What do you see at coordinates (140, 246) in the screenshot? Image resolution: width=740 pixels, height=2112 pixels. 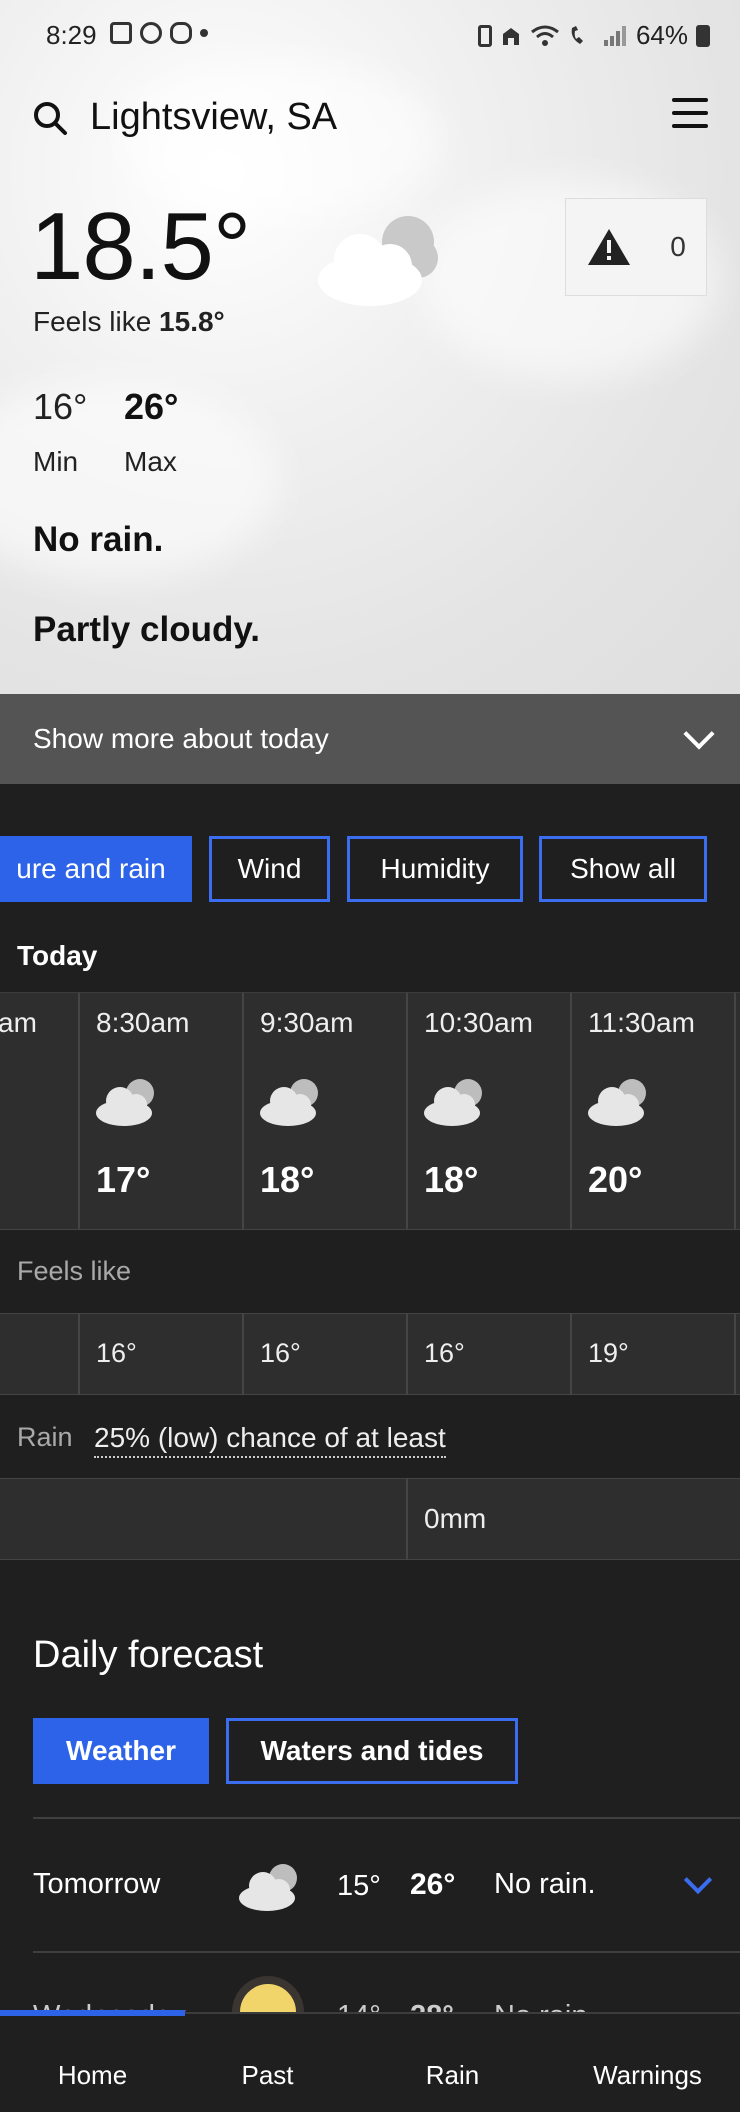 I see `current-temperature: 18.5°` at bounding box center [140, 246].